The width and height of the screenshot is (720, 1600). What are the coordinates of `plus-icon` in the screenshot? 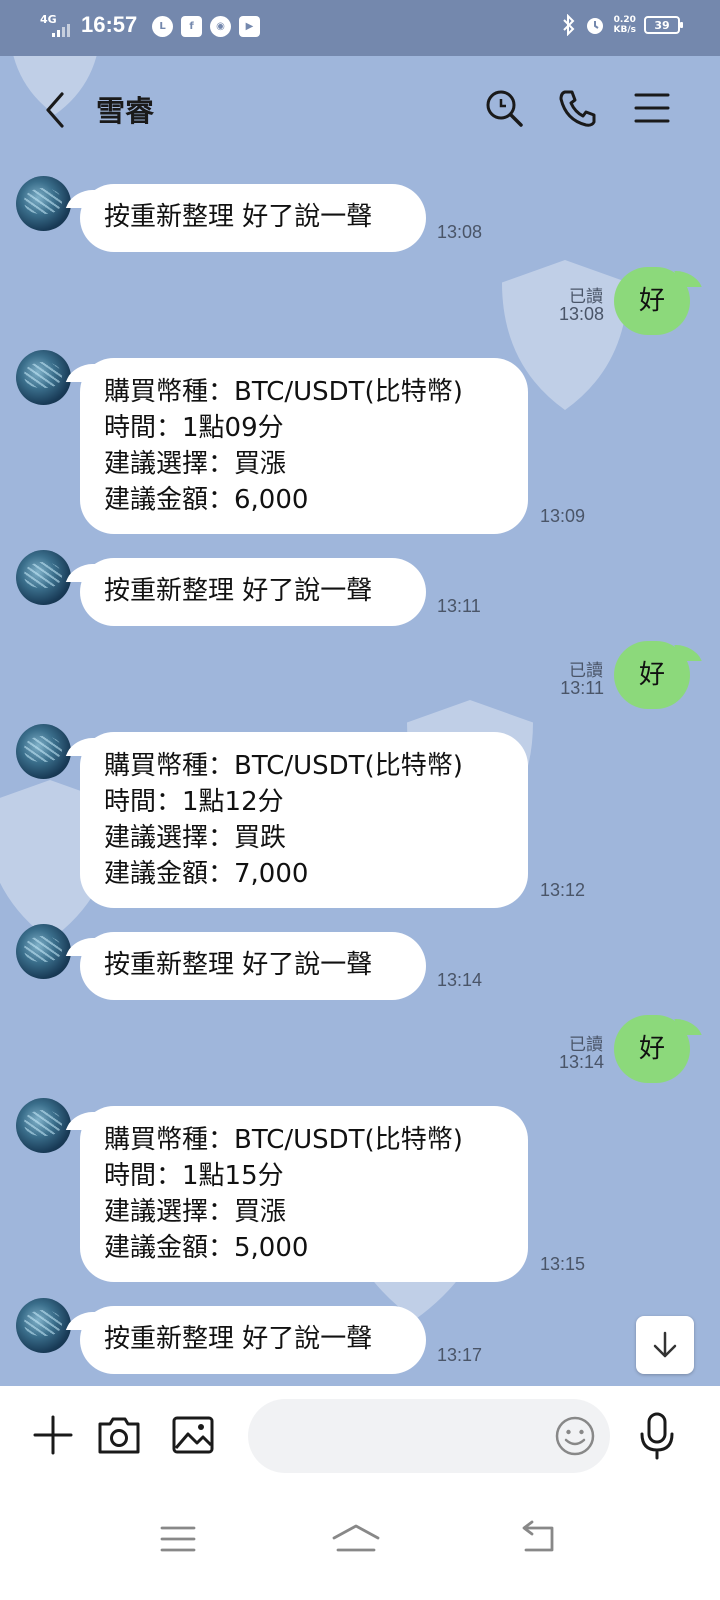 It's located at (53, 1435).